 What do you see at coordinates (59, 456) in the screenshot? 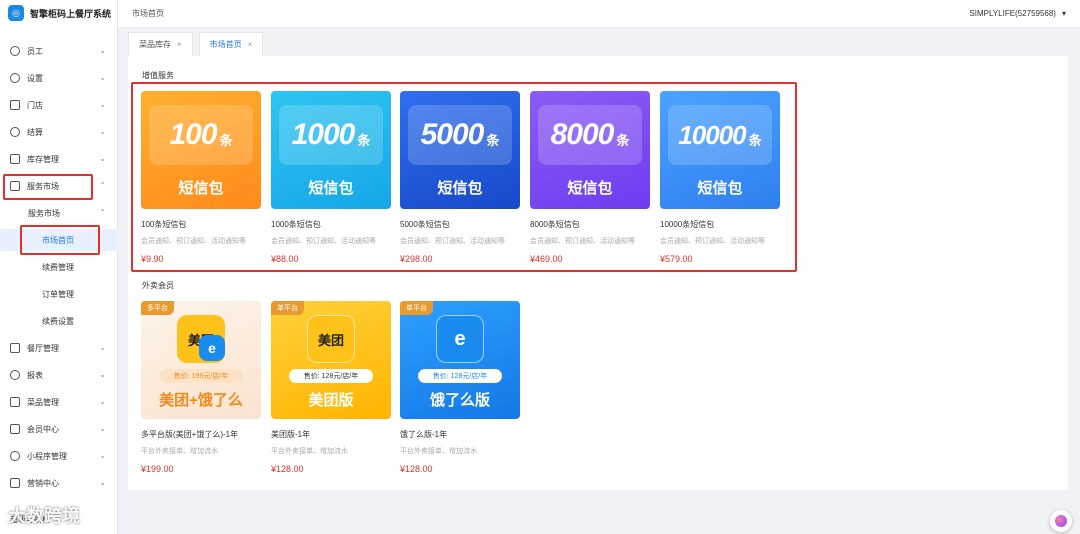
I see `sidebar-item-miniapp: 小程序管理 ⌄` at bounding box center [59, 456].